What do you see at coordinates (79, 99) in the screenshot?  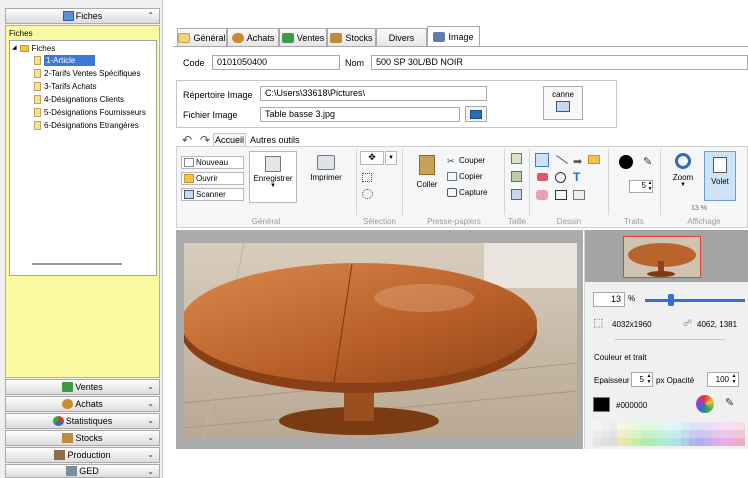 I see `tree-item-4: 4-Désignations Clients` at bounding box center [79, 99].